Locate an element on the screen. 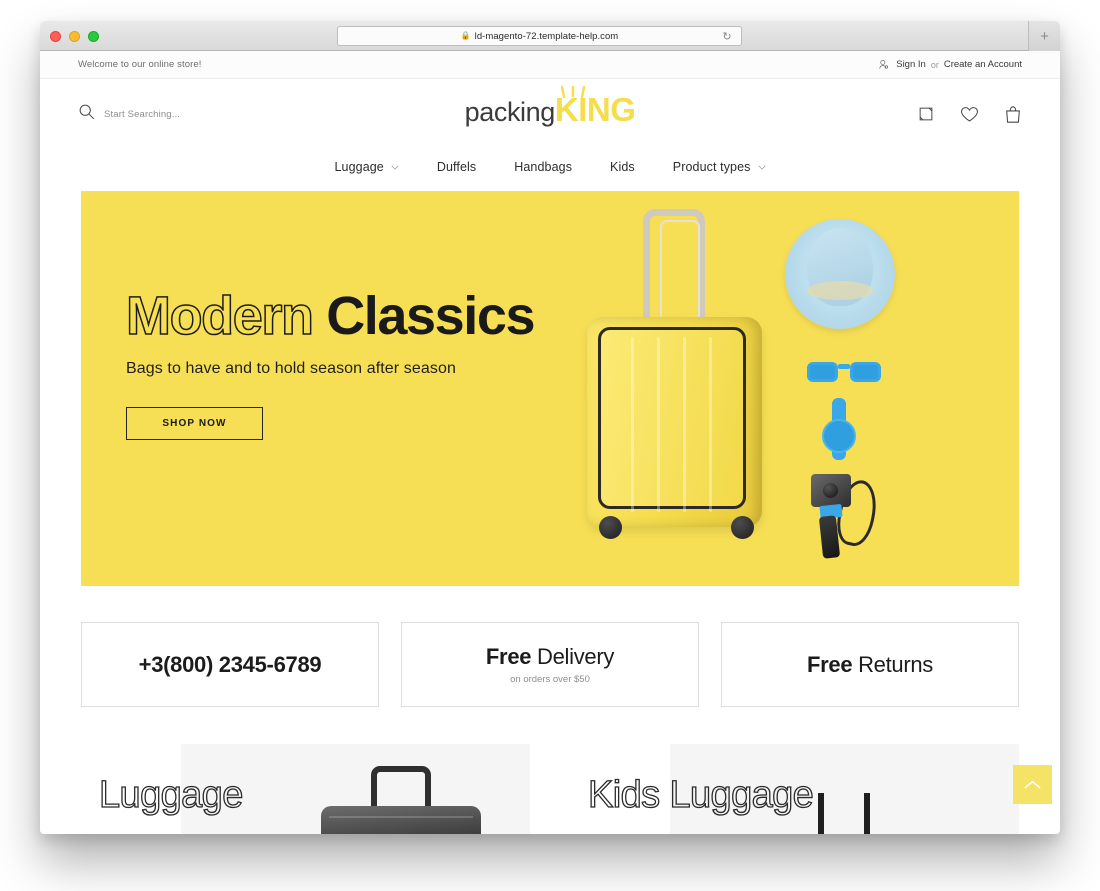 The width and height of the screenshot is (1100, 891). account-links: Sign In or Create an Account is located at coordinates (950, 64).